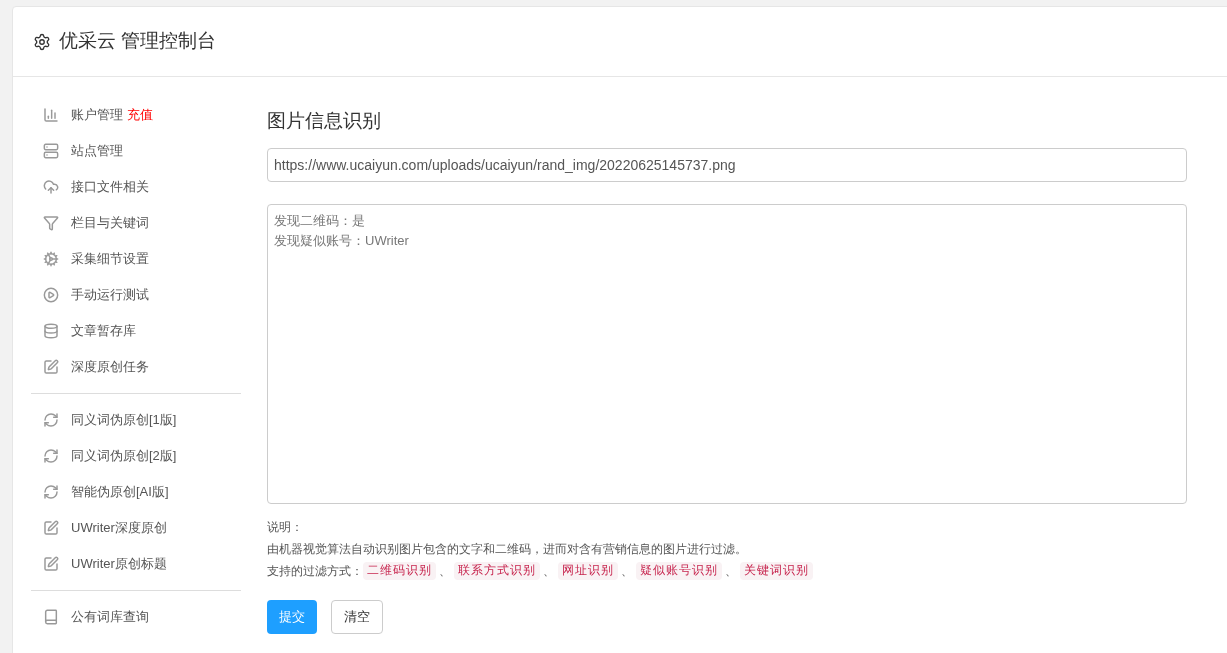  Describe the element at coordinates (51, 331) in the screenshot. I see `database-icon` at that location.